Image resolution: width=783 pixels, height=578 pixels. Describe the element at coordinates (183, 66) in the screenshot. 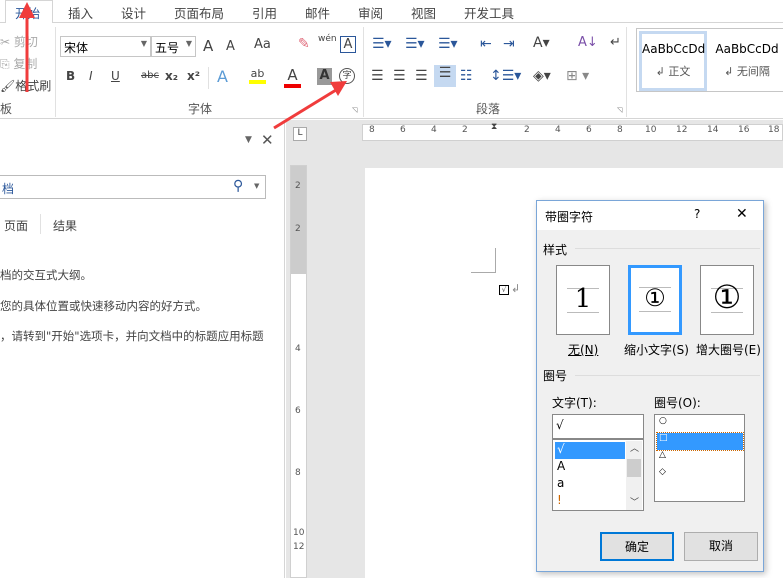

I see `annotation-arrows` at that location.